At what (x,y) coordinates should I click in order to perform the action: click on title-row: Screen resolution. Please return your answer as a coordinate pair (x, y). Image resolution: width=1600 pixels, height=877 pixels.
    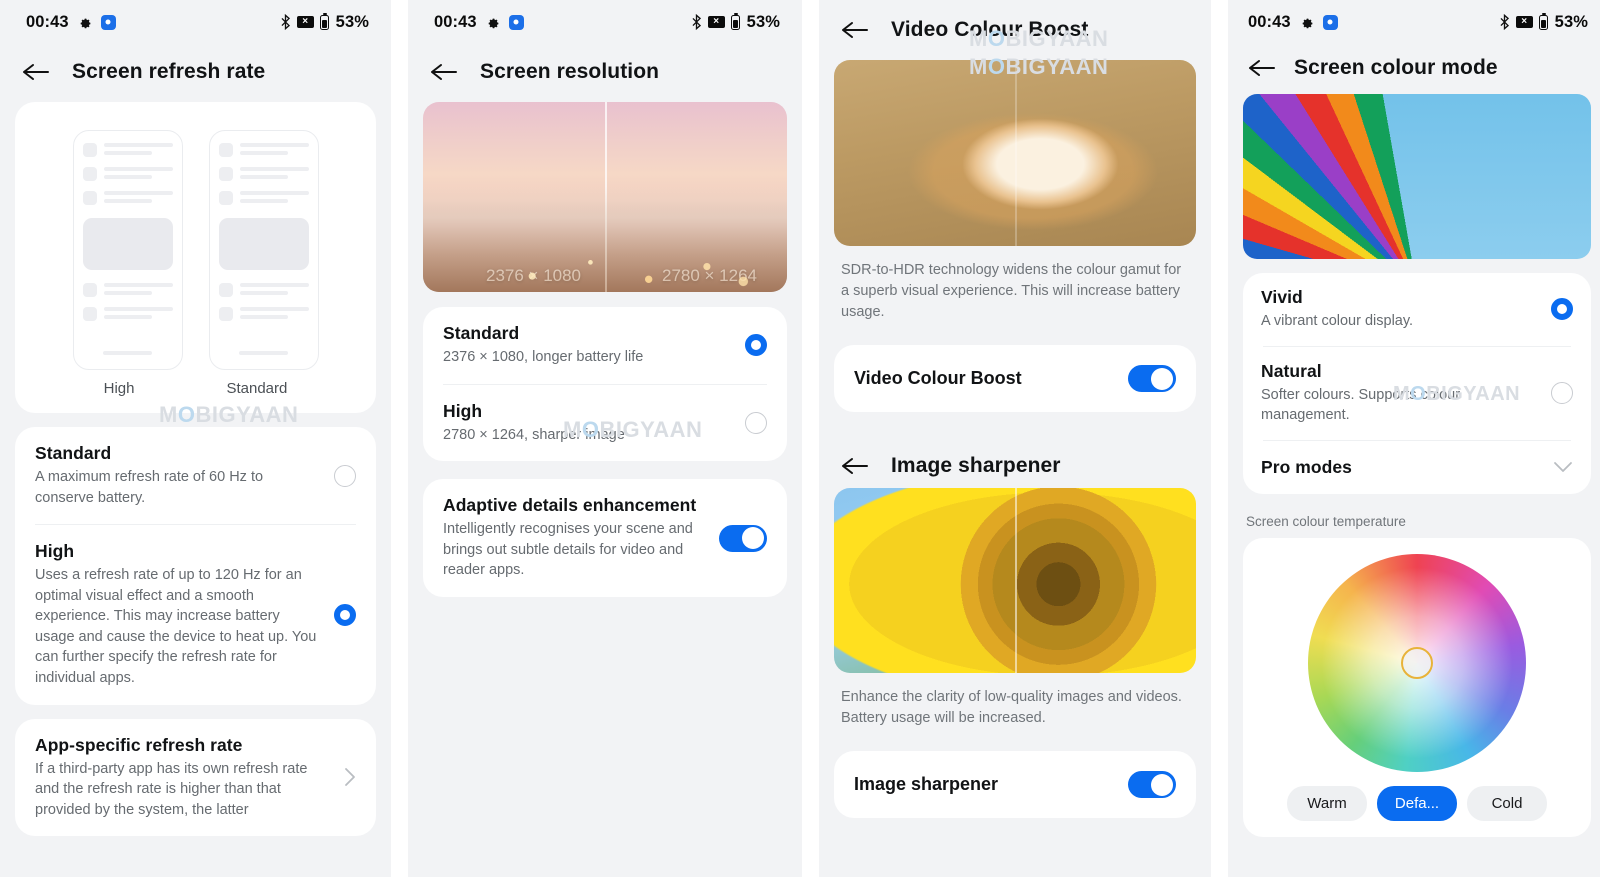
    Looking at the image, I should click on (605, 73).